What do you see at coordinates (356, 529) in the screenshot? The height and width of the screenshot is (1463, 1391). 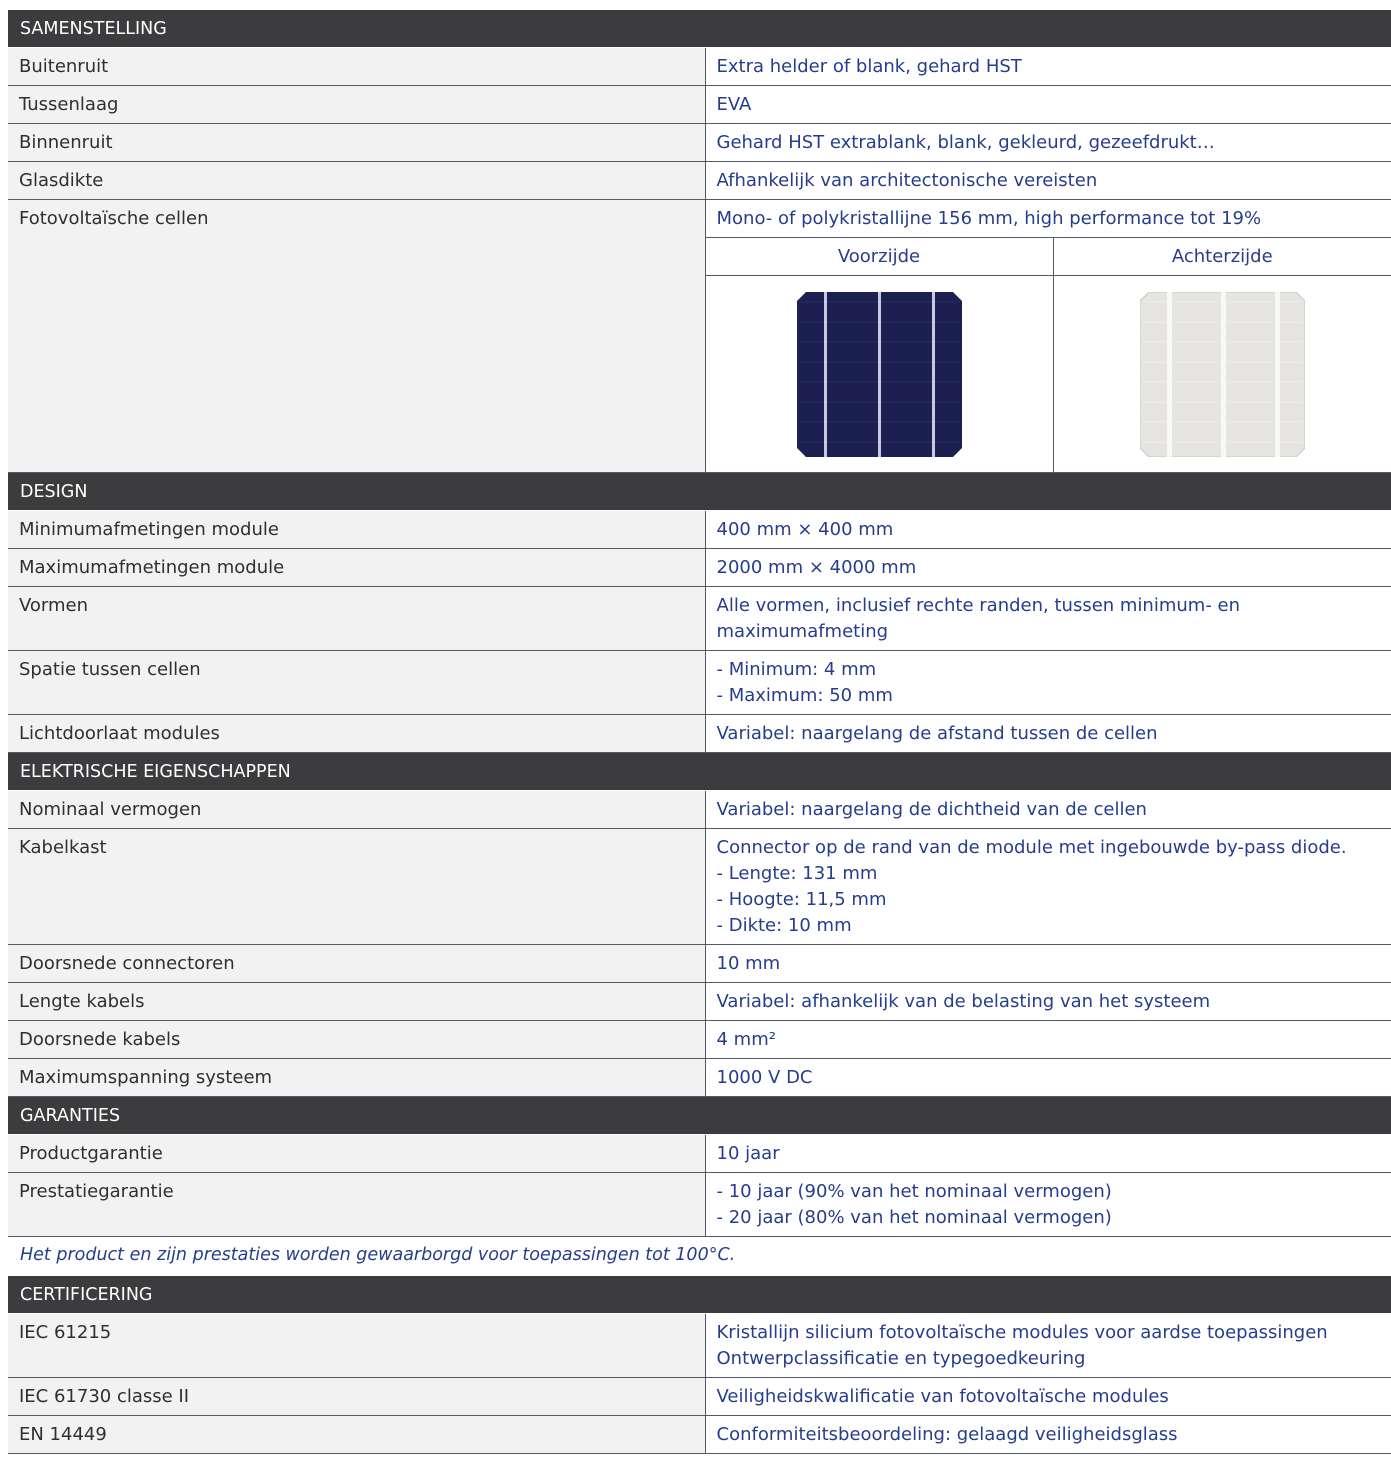 I see `spec-label: Minimumafmetingen module` at bounding box center [356, 529].